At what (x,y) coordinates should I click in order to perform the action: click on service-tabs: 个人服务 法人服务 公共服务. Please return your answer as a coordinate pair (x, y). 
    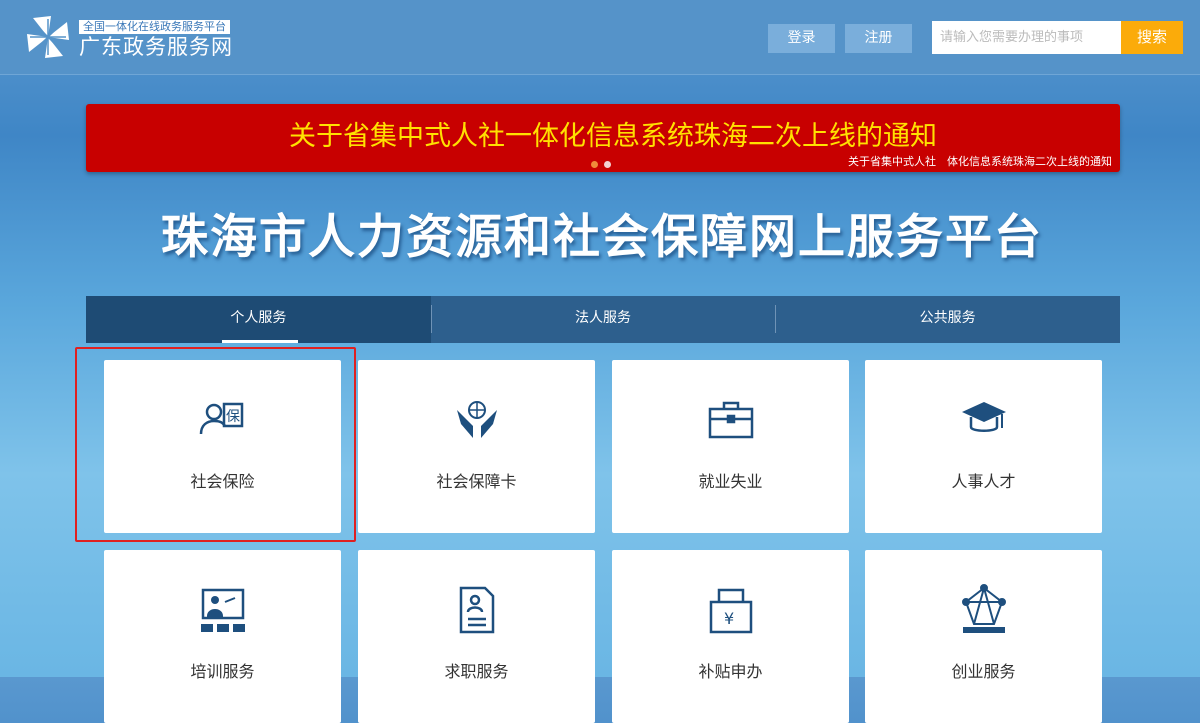
    Looking at the image, I should click on (603, 319).